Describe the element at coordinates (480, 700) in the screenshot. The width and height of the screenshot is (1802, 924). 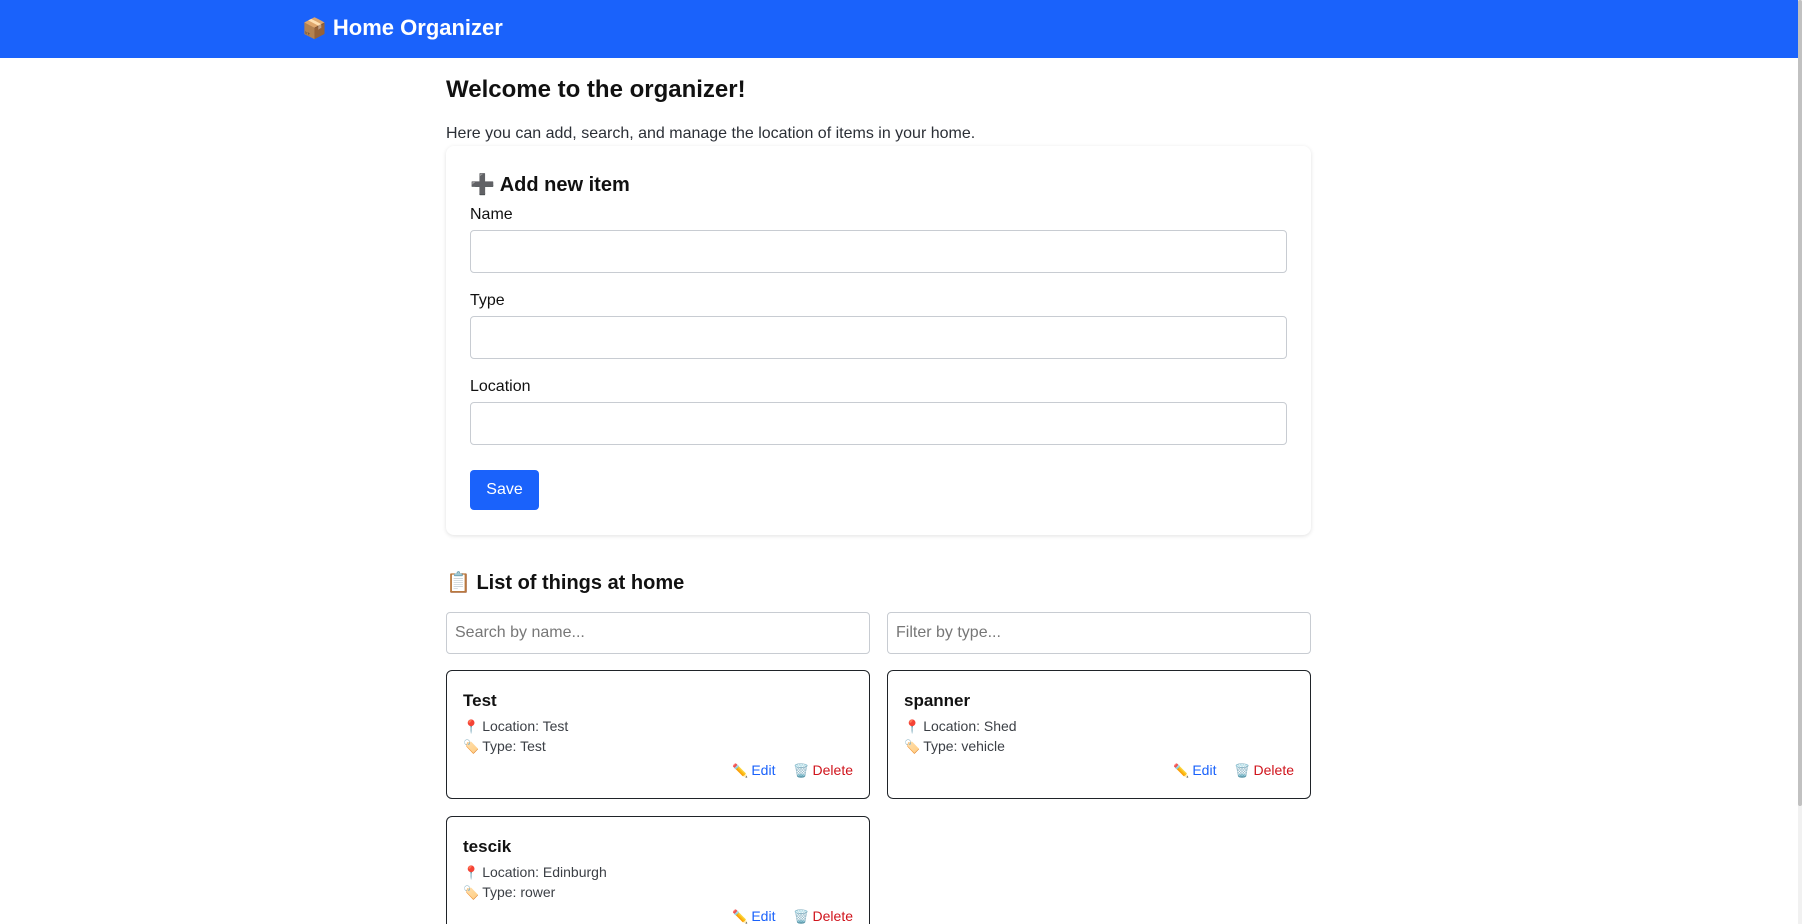
I see `item-name: Test` at that location.